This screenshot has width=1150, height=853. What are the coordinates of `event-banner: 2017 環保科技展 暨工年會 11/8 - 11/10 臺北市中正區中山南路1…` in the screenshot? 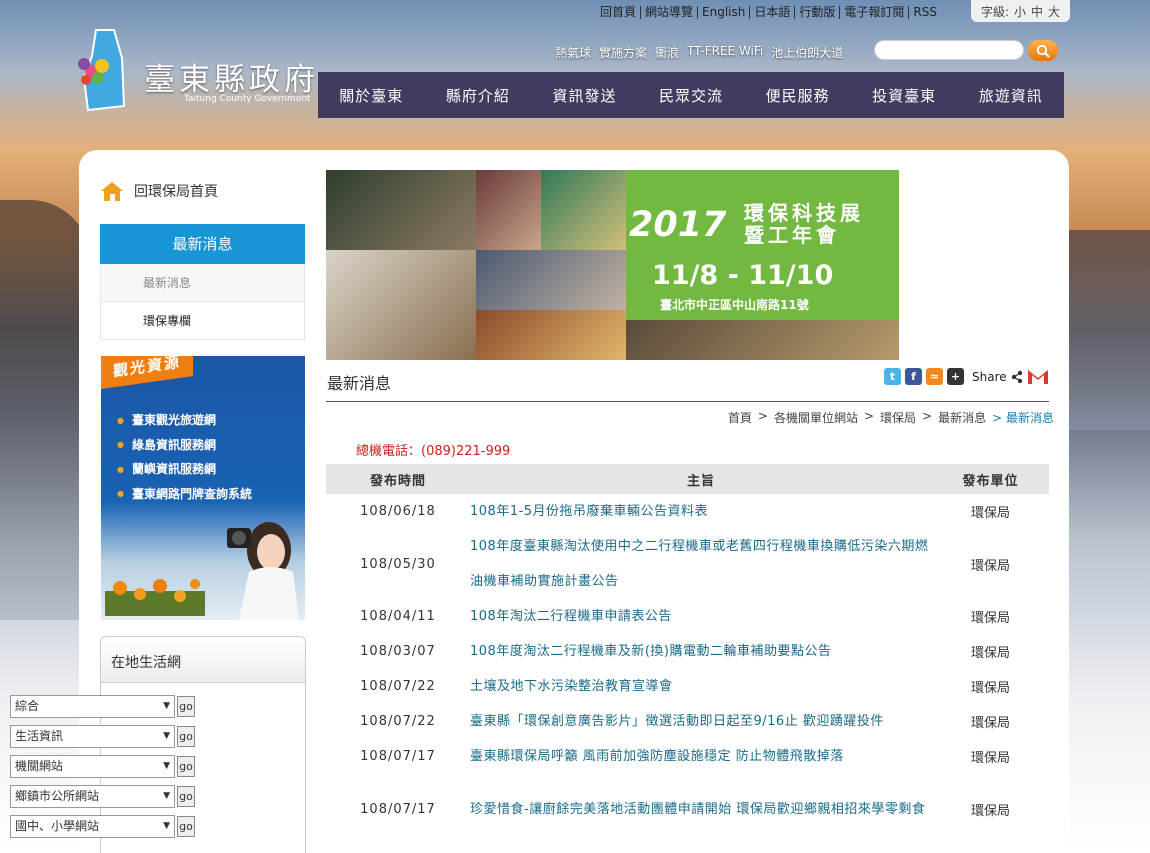 It's located at (612, 265).